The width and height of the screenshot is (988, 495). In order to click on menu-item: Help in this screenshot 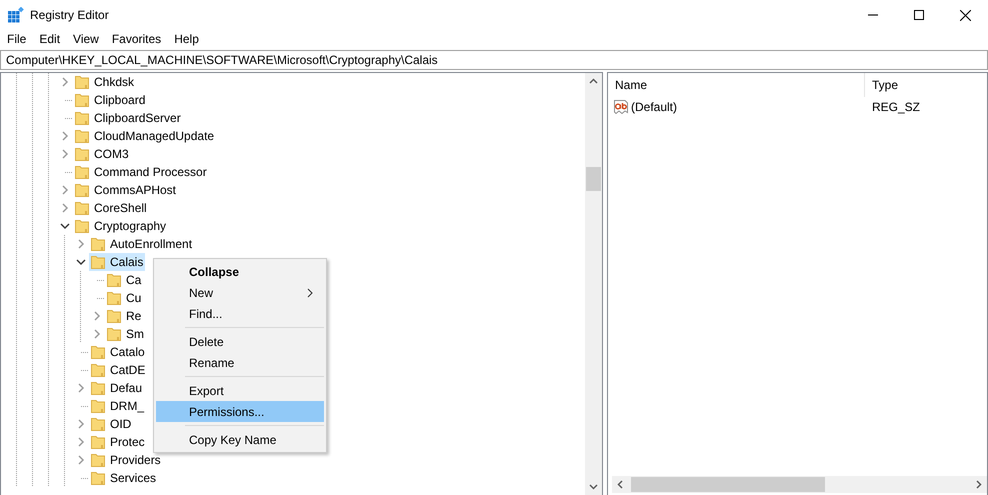, I will do `click(186, 39)`.